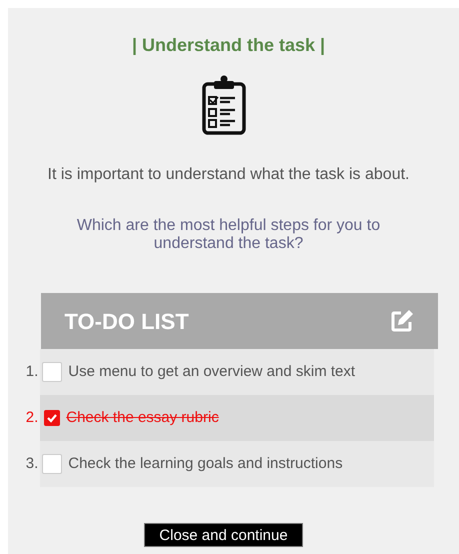  Describe the element at coordinates (223, 535) in the screenshot. I see `close-and-continue-button: Close and continue` at that location.